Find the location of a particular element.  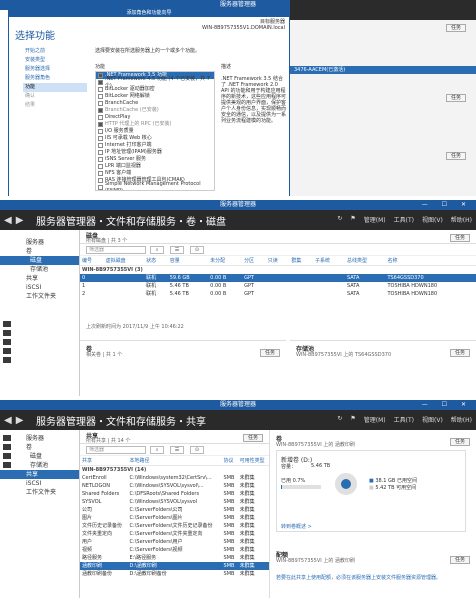

column-header: 共享 is located at coordinates (104, 461).